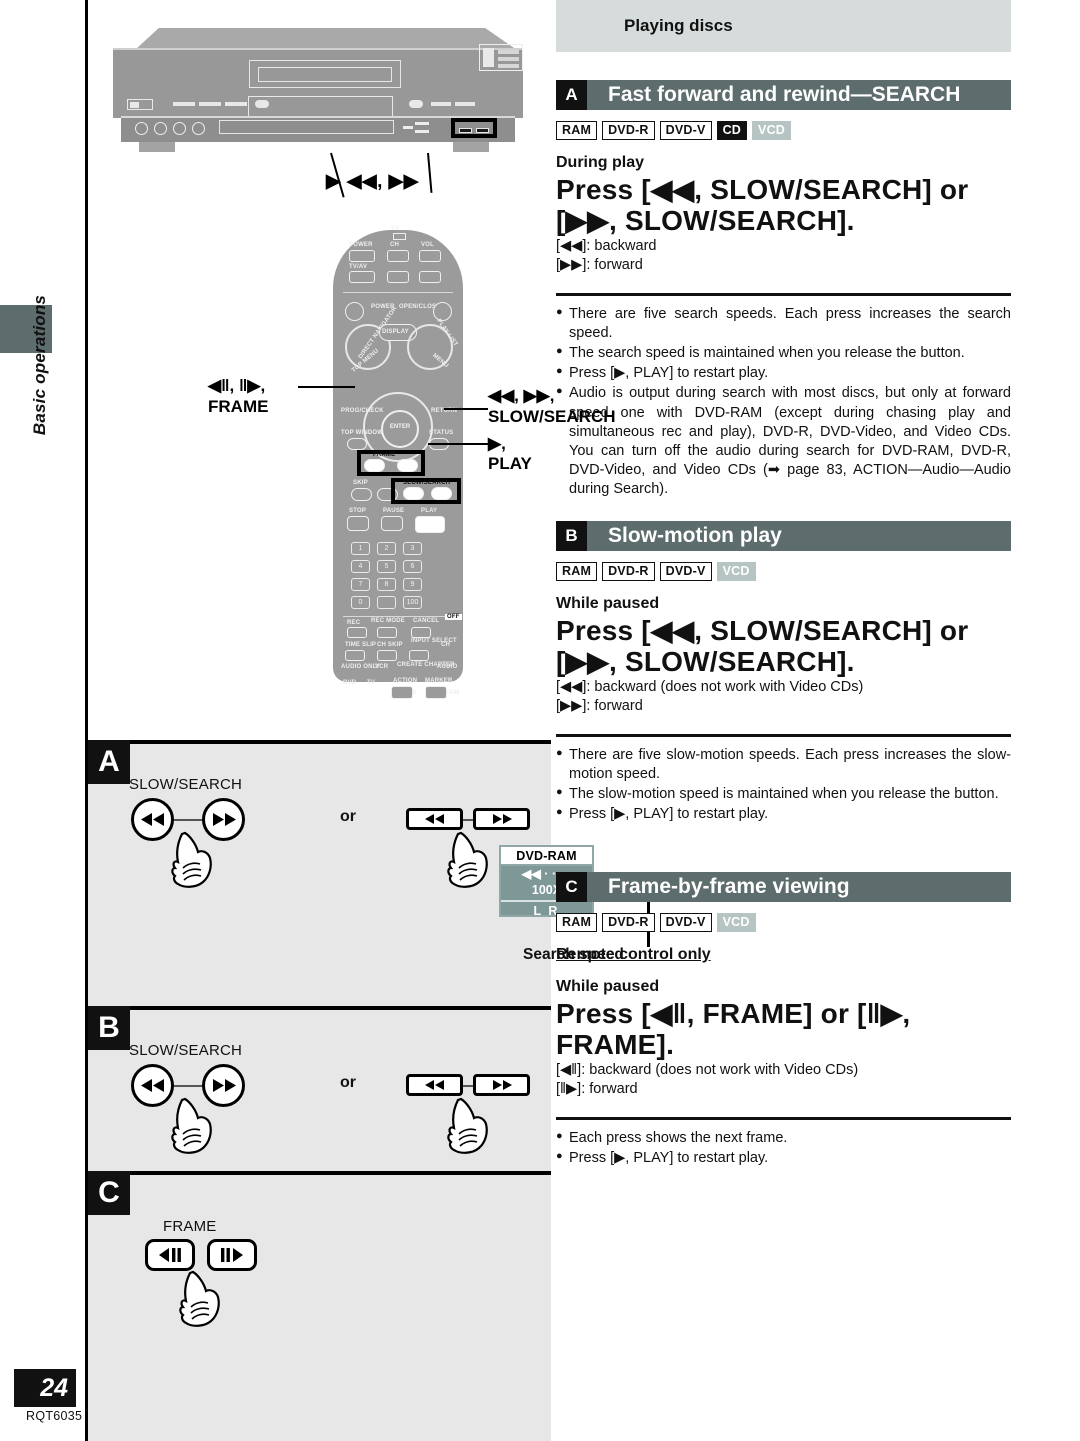 This screenshot has height=1441, width=1080. Describe the element at coordinates (186, 1050) in the screenshot. I see `slow-search-label-b: SLOW/SEARCH` at that location.